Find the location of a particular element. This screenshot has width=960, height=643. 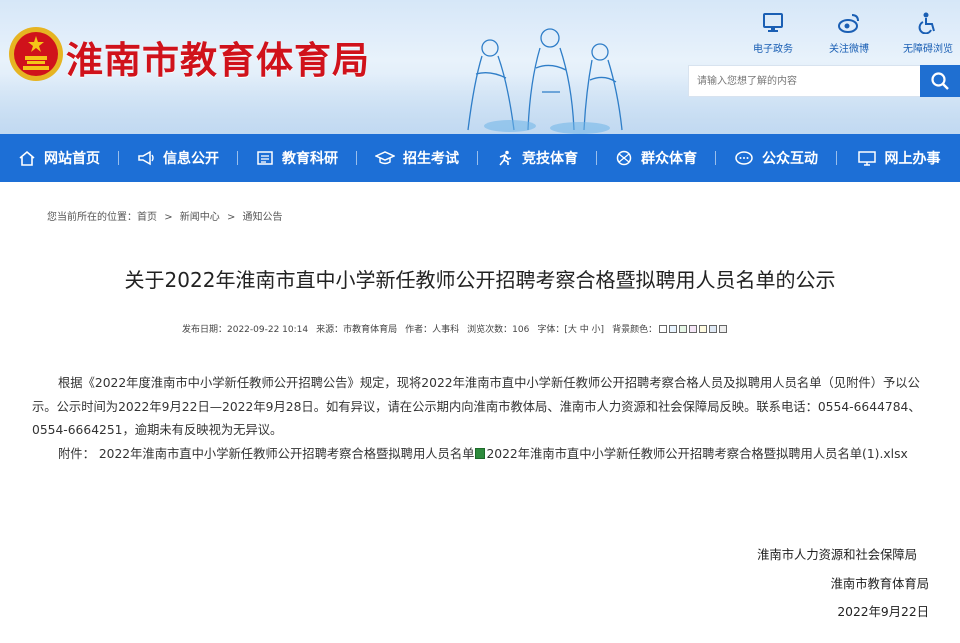

breadcrumb-notices: 通知公告 is located at coordinates (263, 217).